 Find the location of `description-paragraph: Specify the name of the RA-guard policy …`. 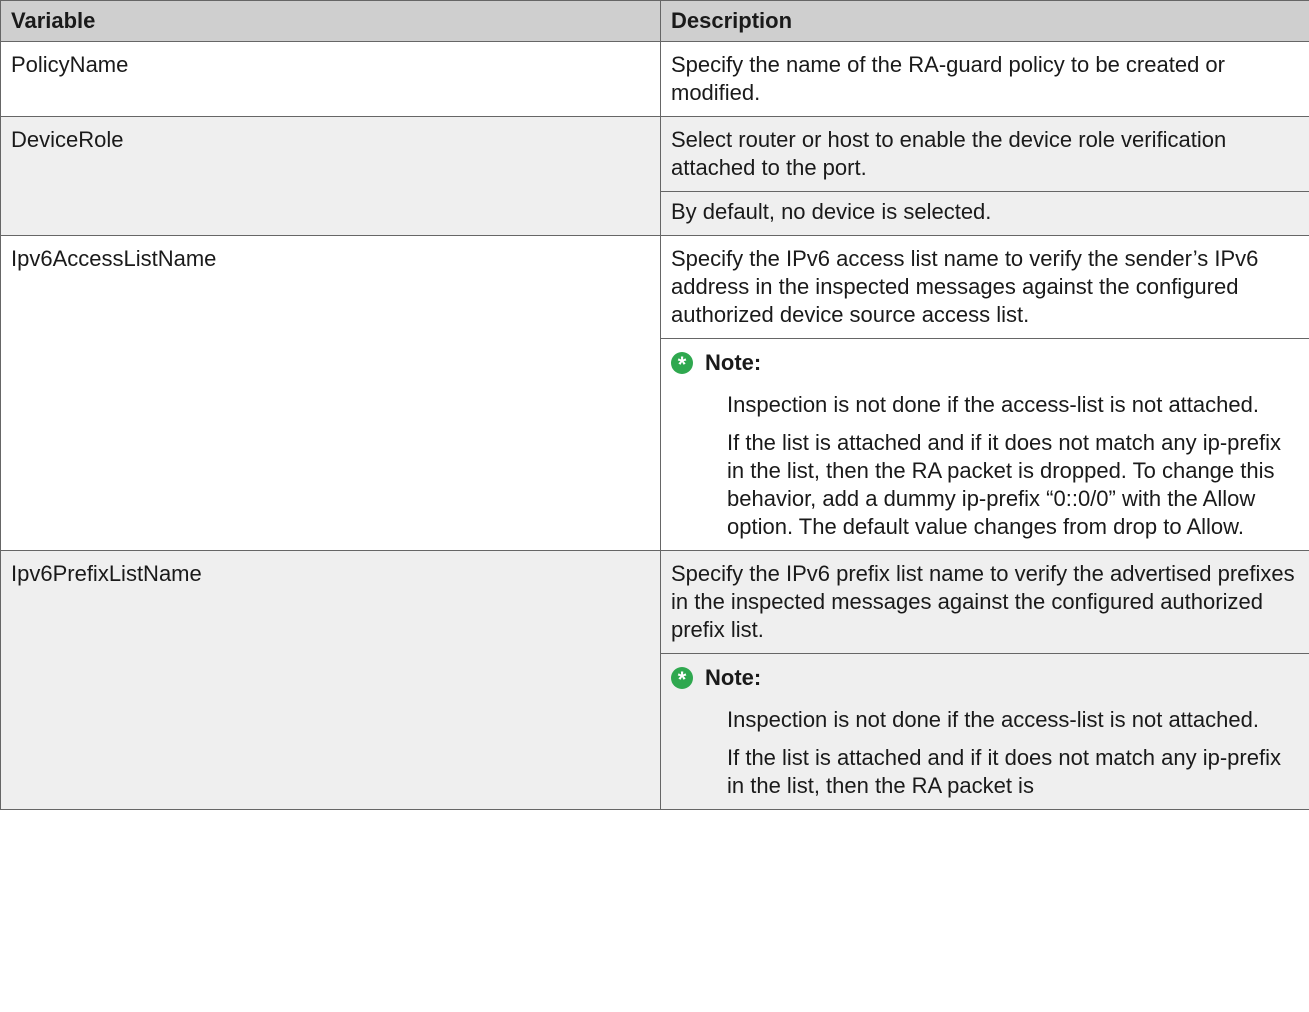

description-paragraph: Specify the name of the RA-guard policy … is located at coordinates (948, 78).